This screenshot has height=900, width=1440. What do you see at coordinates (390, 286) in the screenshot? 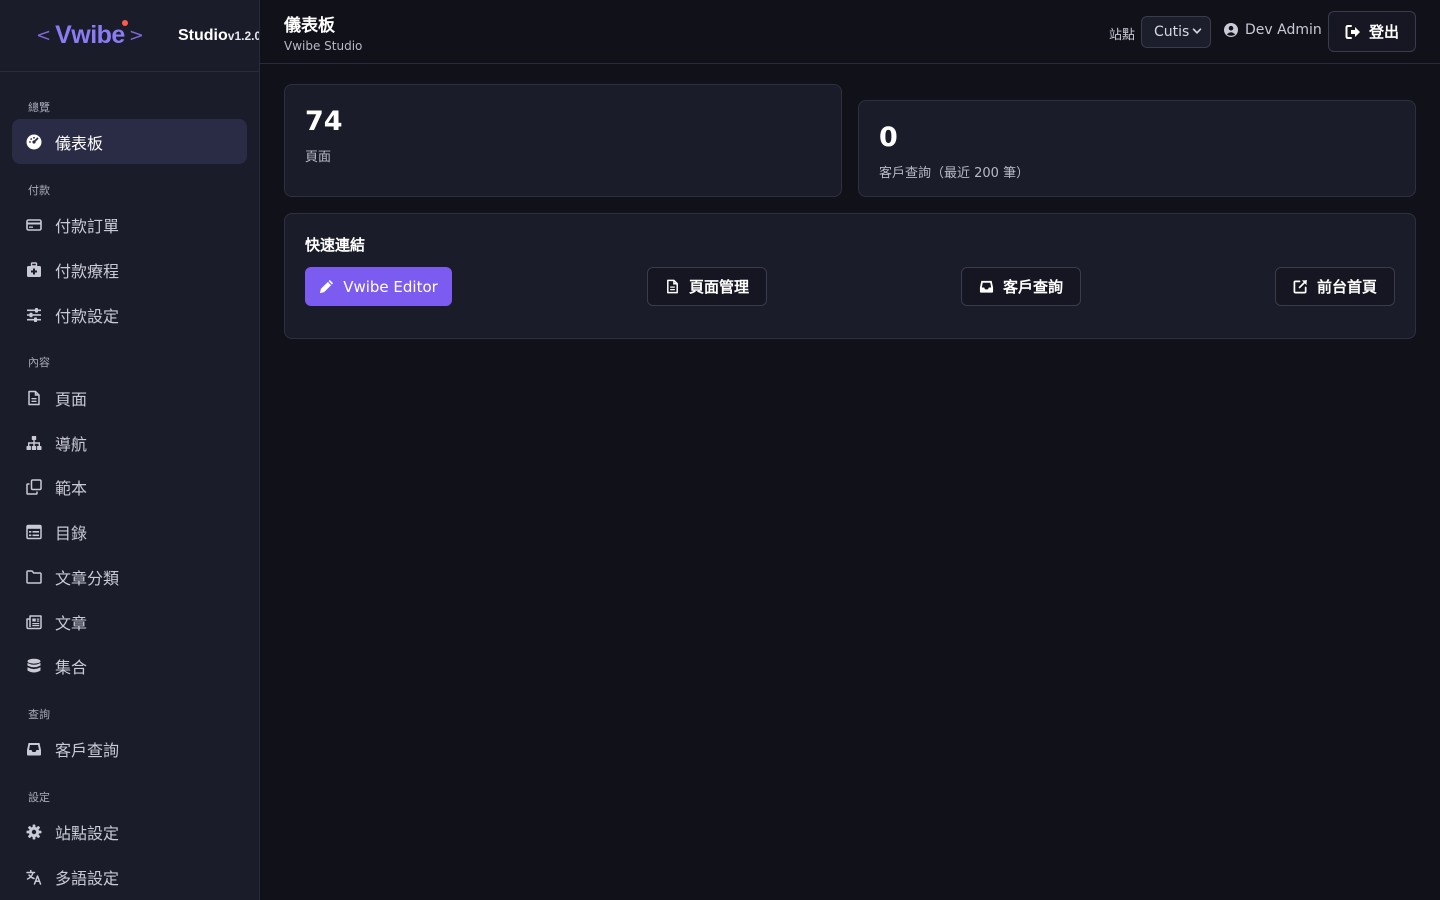
I see `button-label: Vwibe Editor` at bounding box center [390, 286].